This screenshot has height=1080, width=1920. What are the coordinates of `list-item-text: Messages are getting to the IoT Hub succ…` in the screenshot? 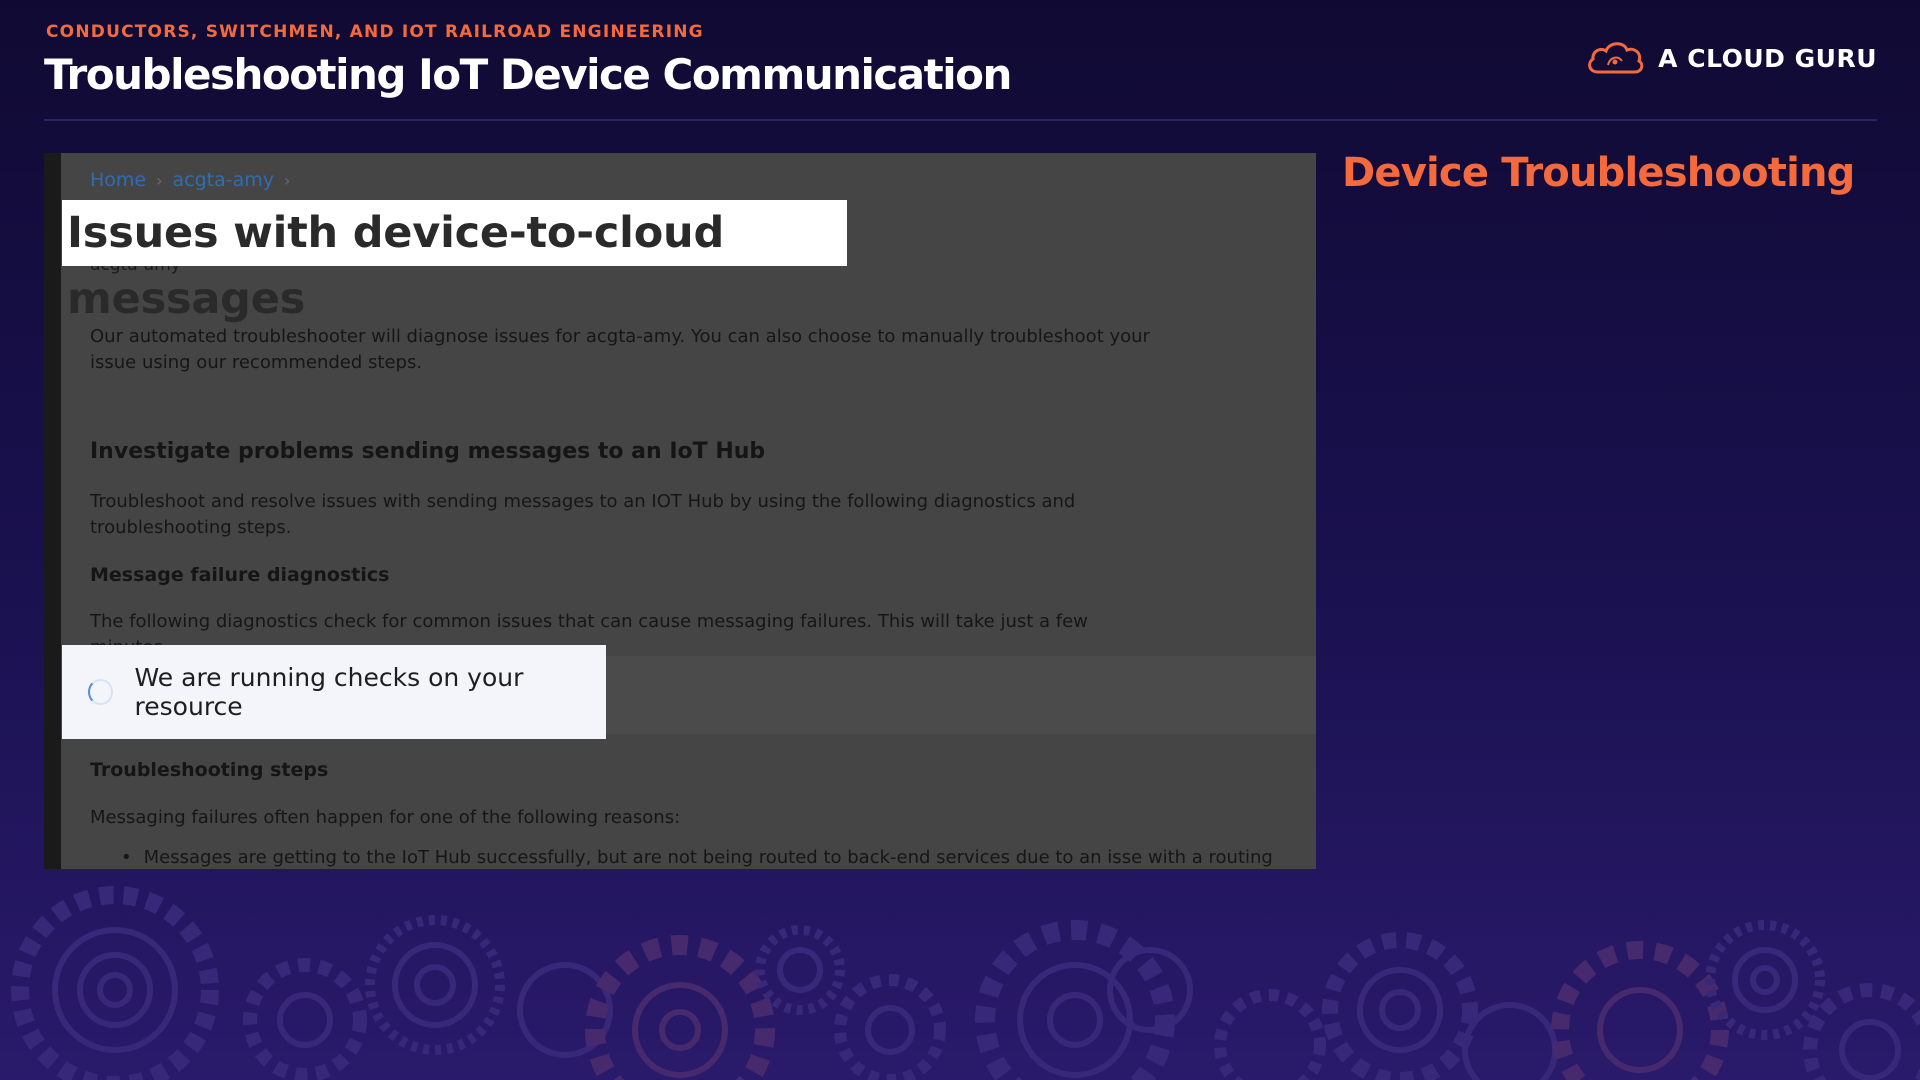 It's located at (708, 857).